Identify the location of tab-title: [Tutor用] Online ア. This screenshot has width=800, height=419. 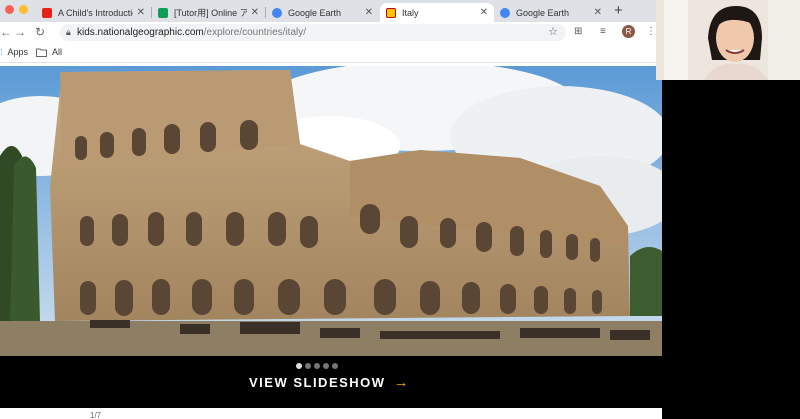
(210, 13).